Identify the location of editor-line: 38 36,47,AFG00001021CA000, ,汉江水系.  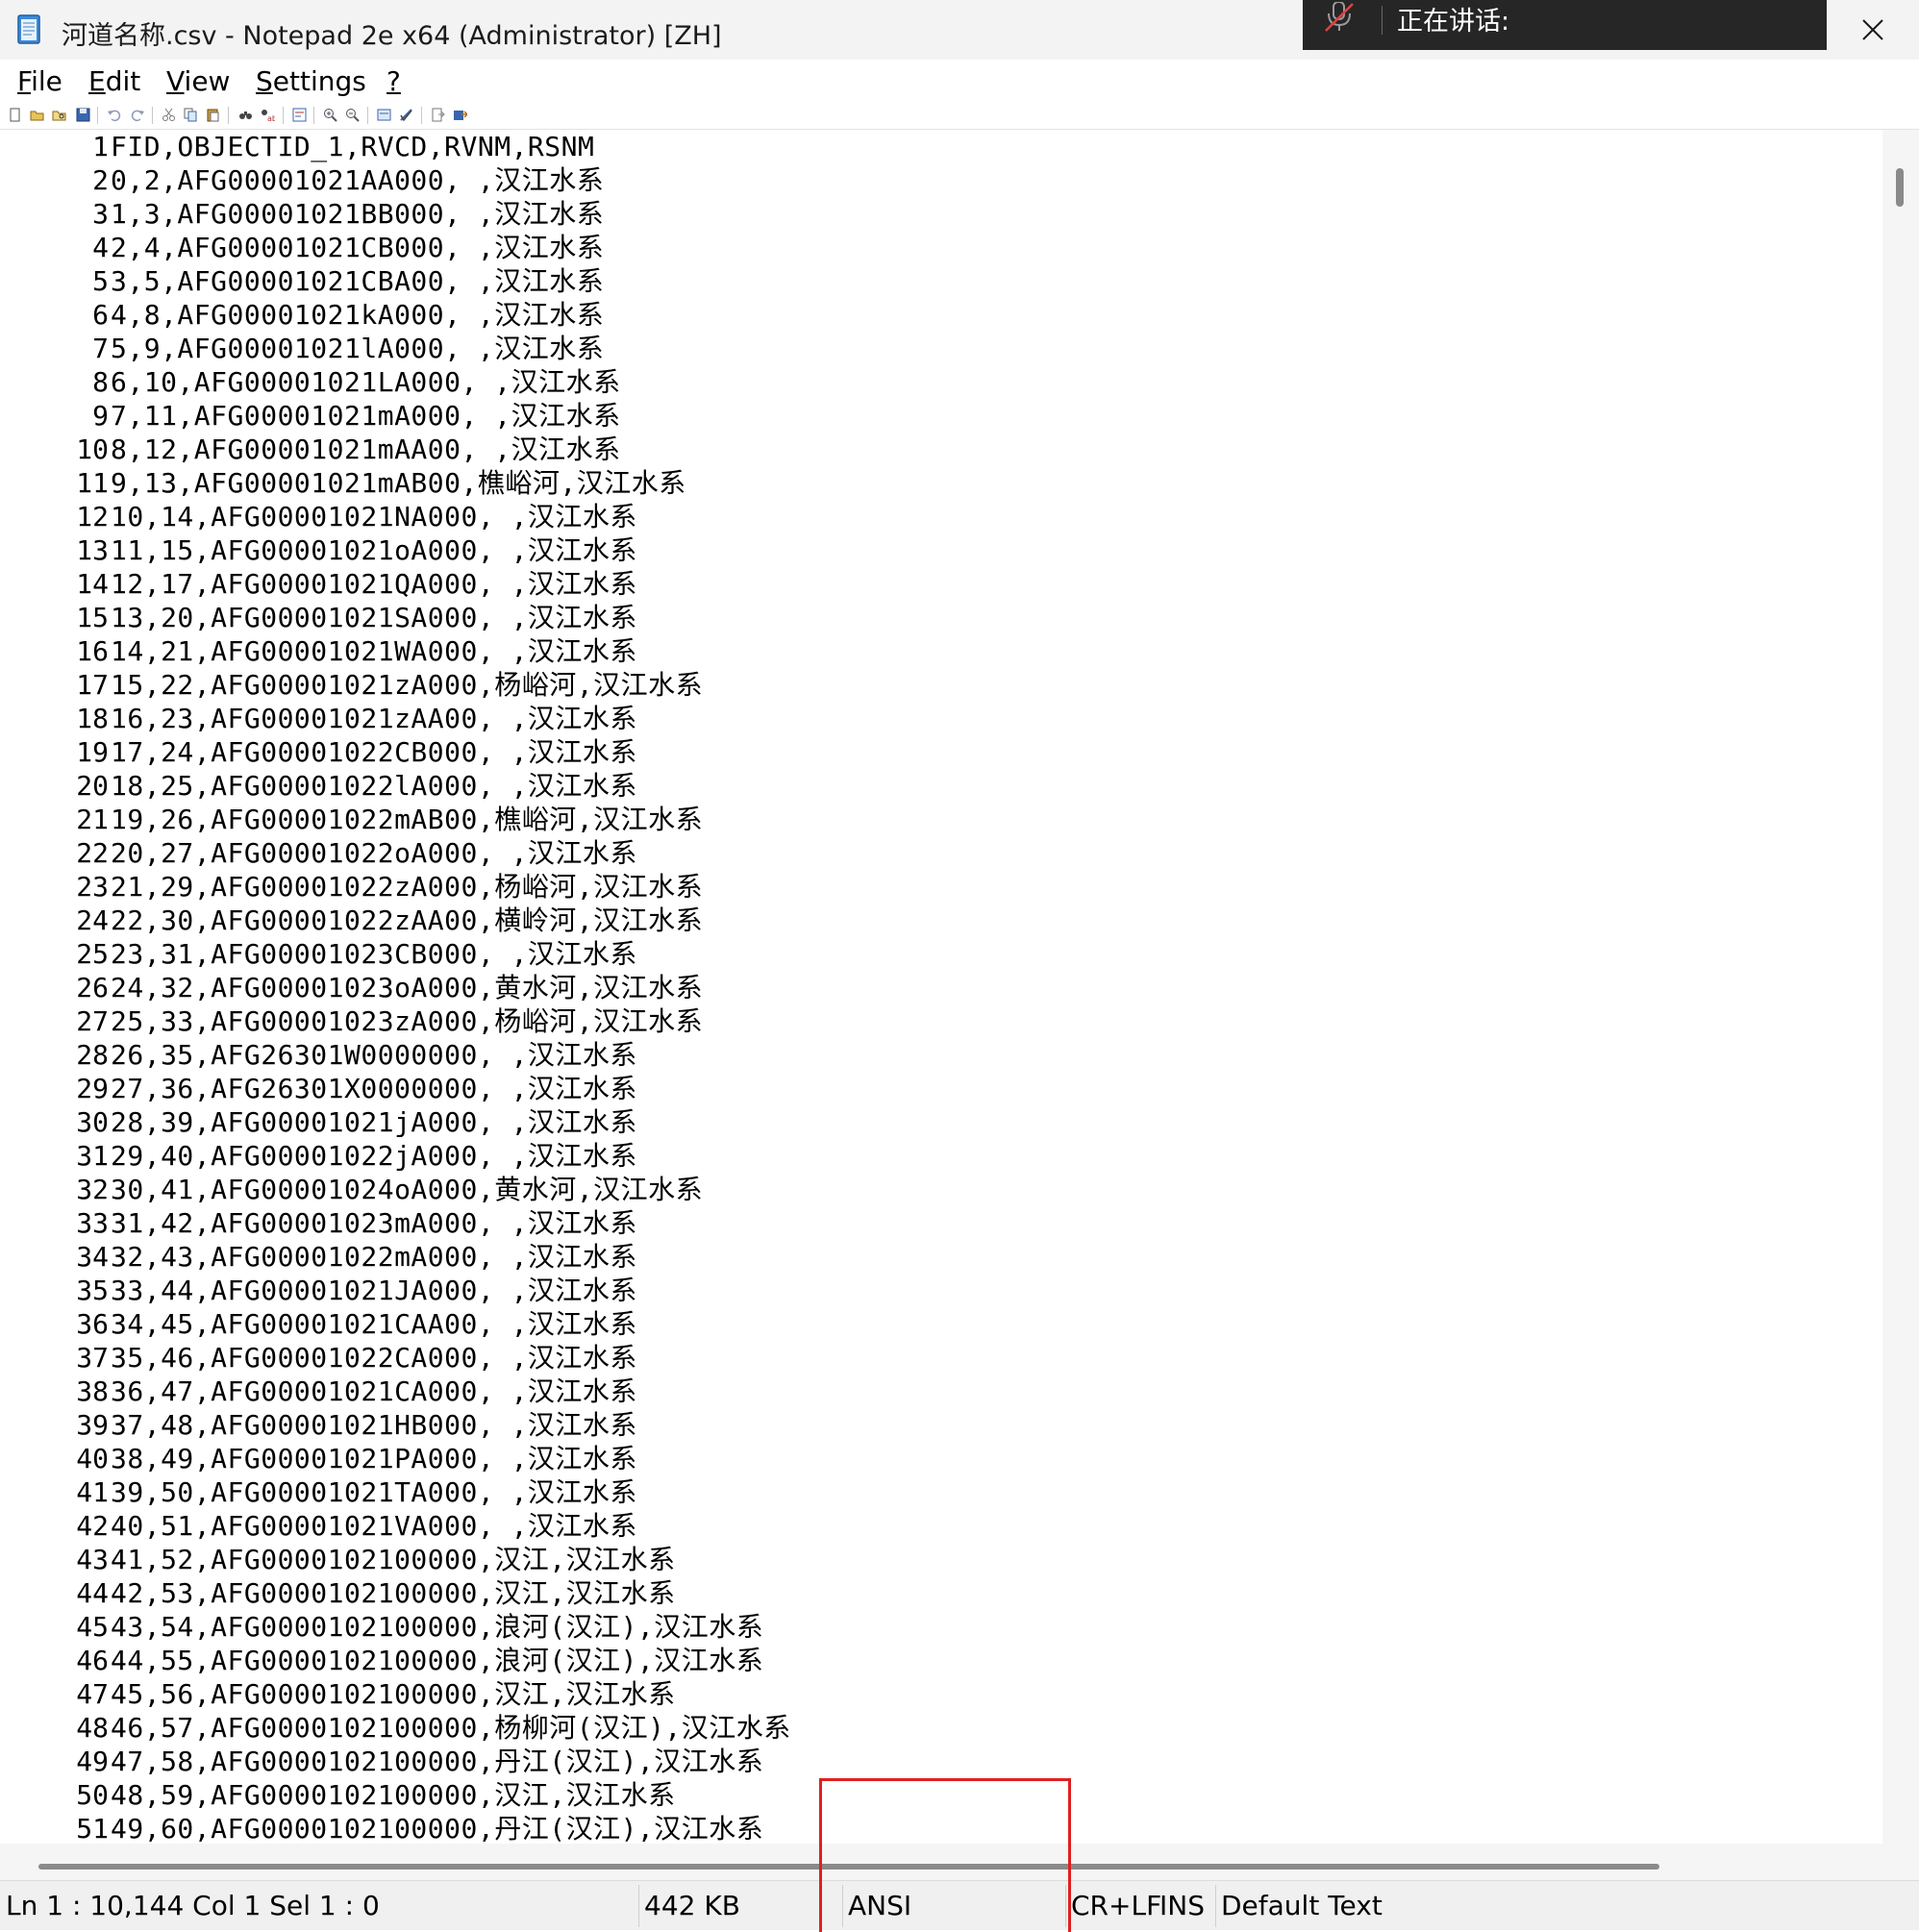
(941, 1392).